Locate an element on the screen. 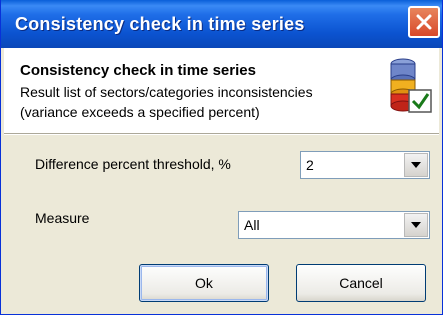 The width and height of the screenshot is (443, 315). header-title: Consistency check in time series is located at coordinates (138, 70).